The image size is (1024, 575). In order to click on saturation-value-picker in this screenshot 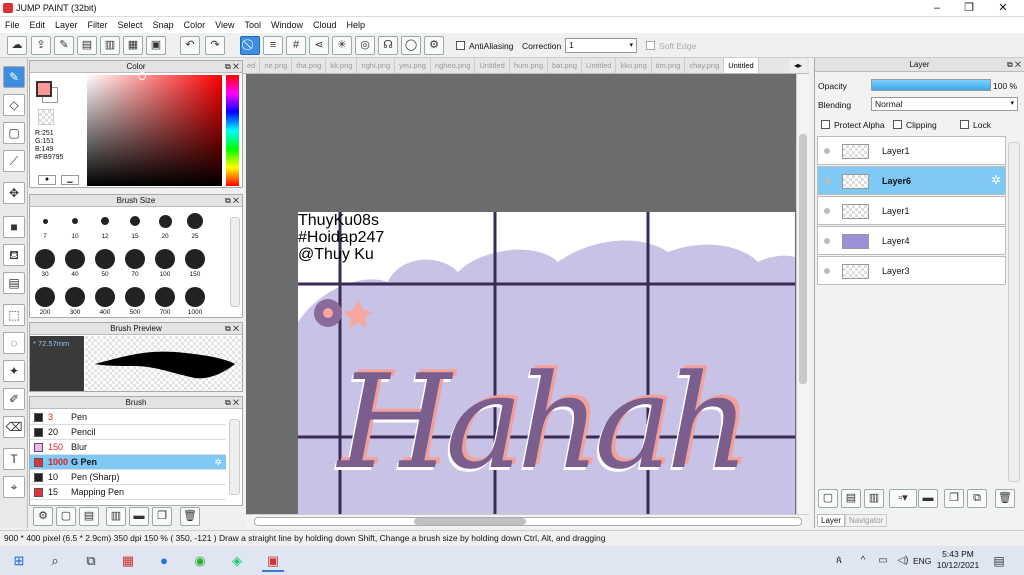, I will do `click(154, 130)`.